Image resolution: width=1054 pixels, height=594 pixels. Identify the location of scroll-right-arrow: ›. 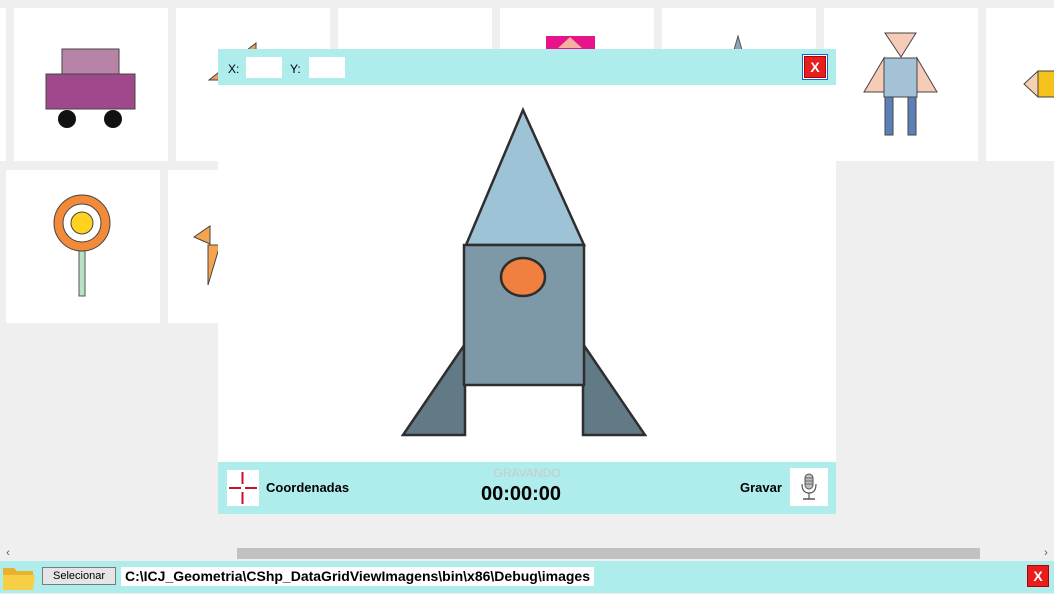
(1046, 553).